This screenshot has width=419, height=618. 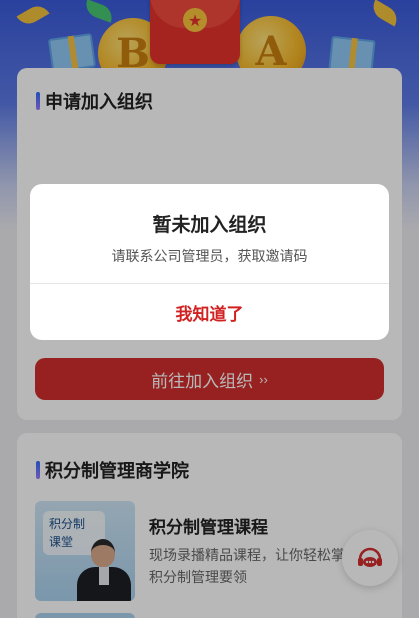 What do you see at coordinates (209, 312) in the screenshot?
I see `got-it-button: 我知道了` at bounding box center [209, 312].